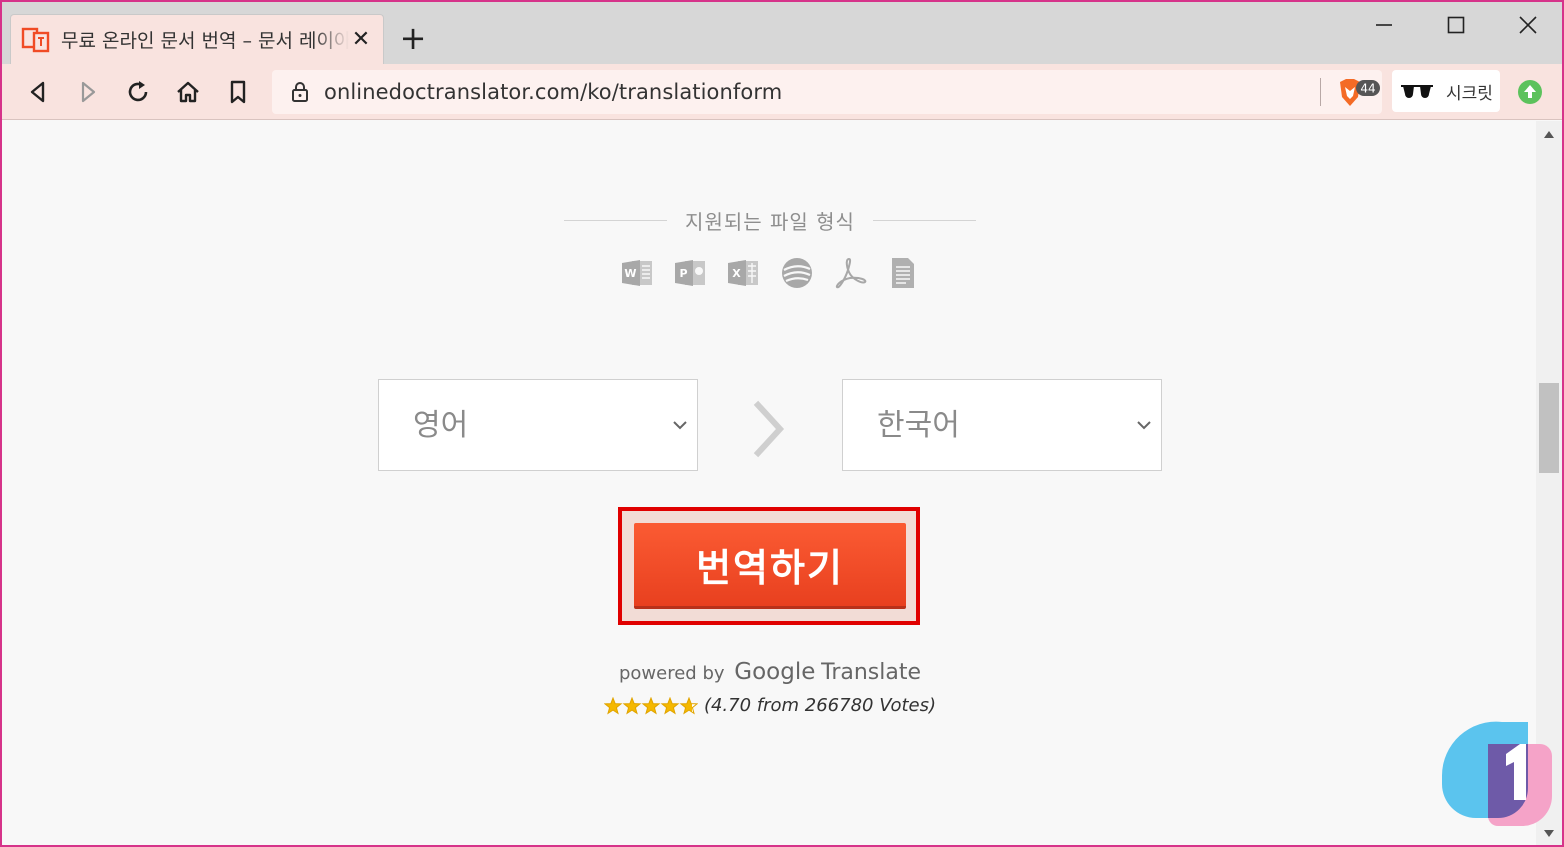  I want to click on source-language-select: 영어, so click(538, 425).